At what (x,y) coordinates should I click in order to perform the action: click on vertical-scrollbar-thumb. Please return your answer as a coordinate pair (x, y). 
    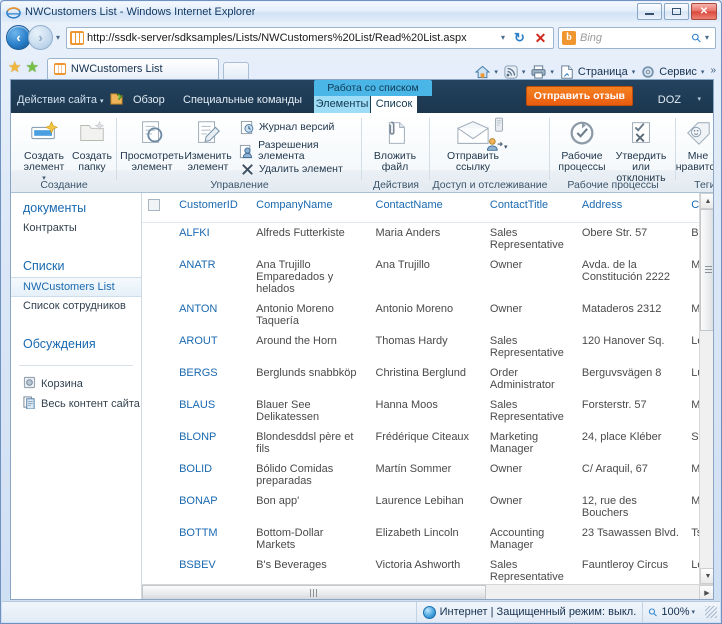
    Looking at the image, I should click on (706, 270).